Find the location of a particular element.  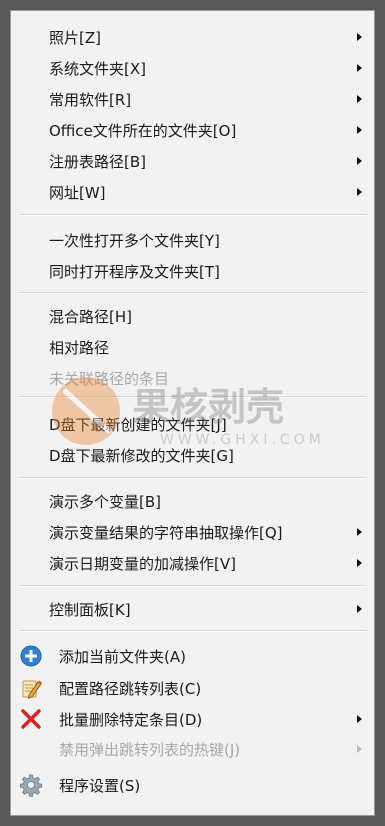

menu-item-demo-string-extract: 演示变量结果的字符串抽取操作[Q] is located at coordinates (192, 531).